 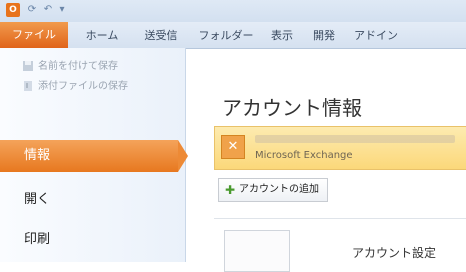 I want to click on save-attachments-command: 添付ファイルの保存, so click(x=75, y=87).